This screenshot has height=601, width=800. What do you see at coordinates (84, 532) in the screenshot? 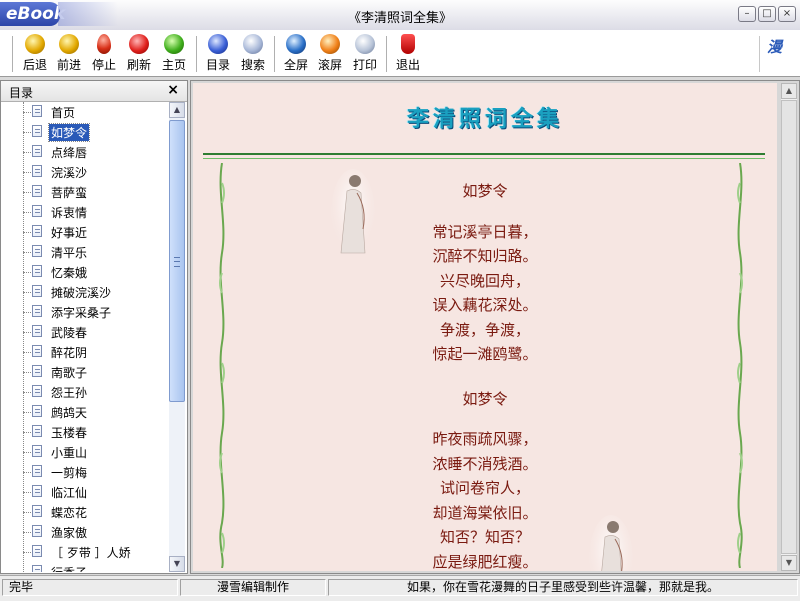
I see `toc-item: 渔家傲` at bounding box center [84, 532].